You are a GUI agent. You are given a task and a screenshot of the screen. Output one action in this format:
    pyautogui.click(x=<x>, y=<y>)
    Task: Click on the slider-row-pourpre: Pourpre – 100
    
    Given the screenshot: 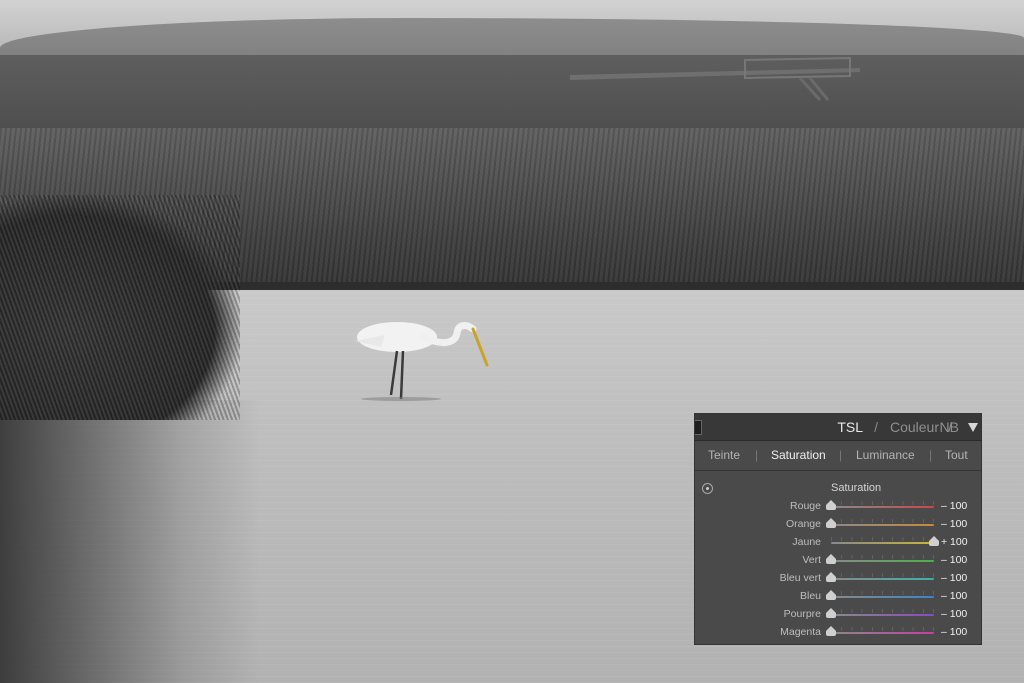 What is the action you would take?
    pyautogui.click(x=838, y=615)
    